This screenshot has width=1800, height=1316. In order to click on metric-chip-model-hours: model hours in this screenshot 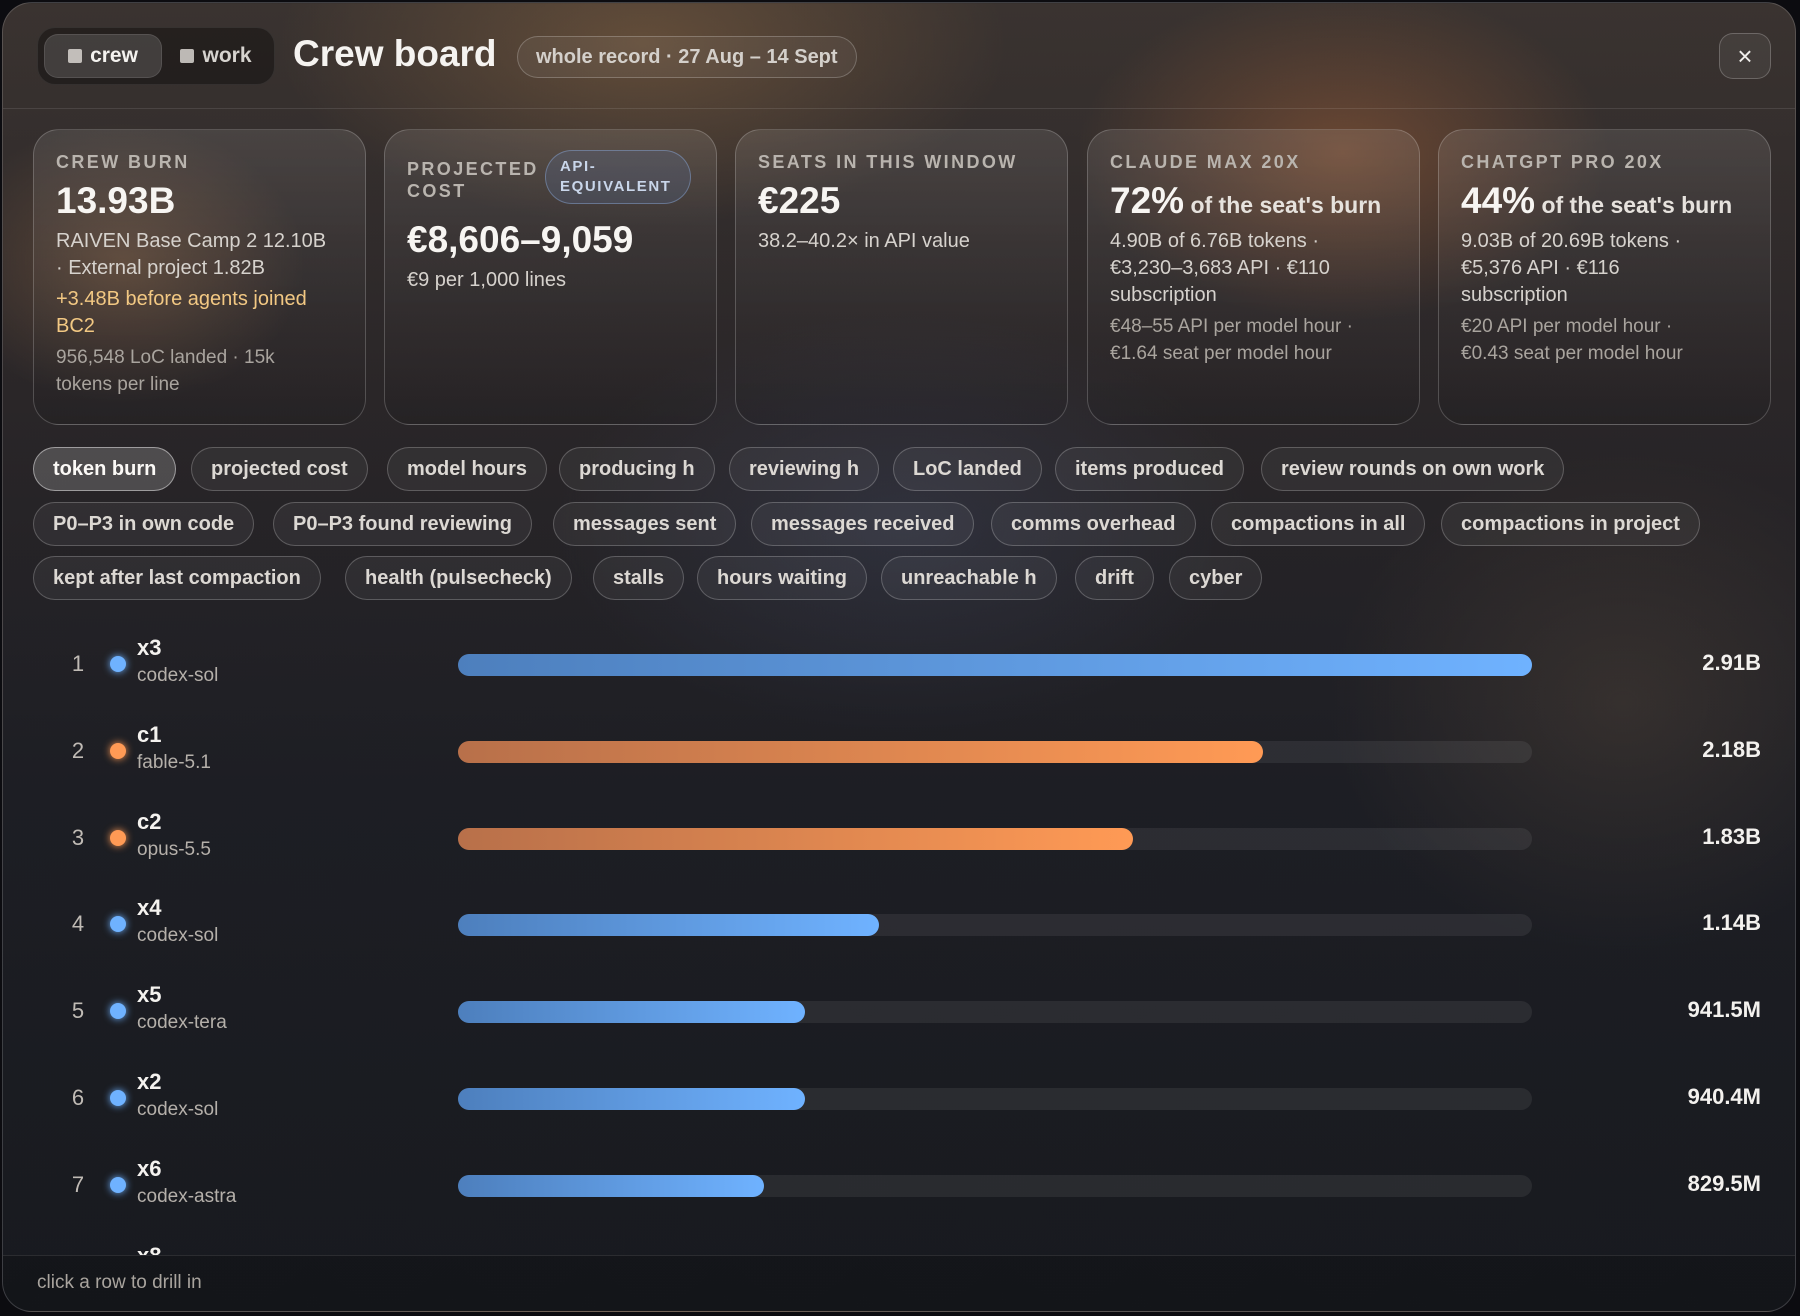, I will do `click(467, 469)`.